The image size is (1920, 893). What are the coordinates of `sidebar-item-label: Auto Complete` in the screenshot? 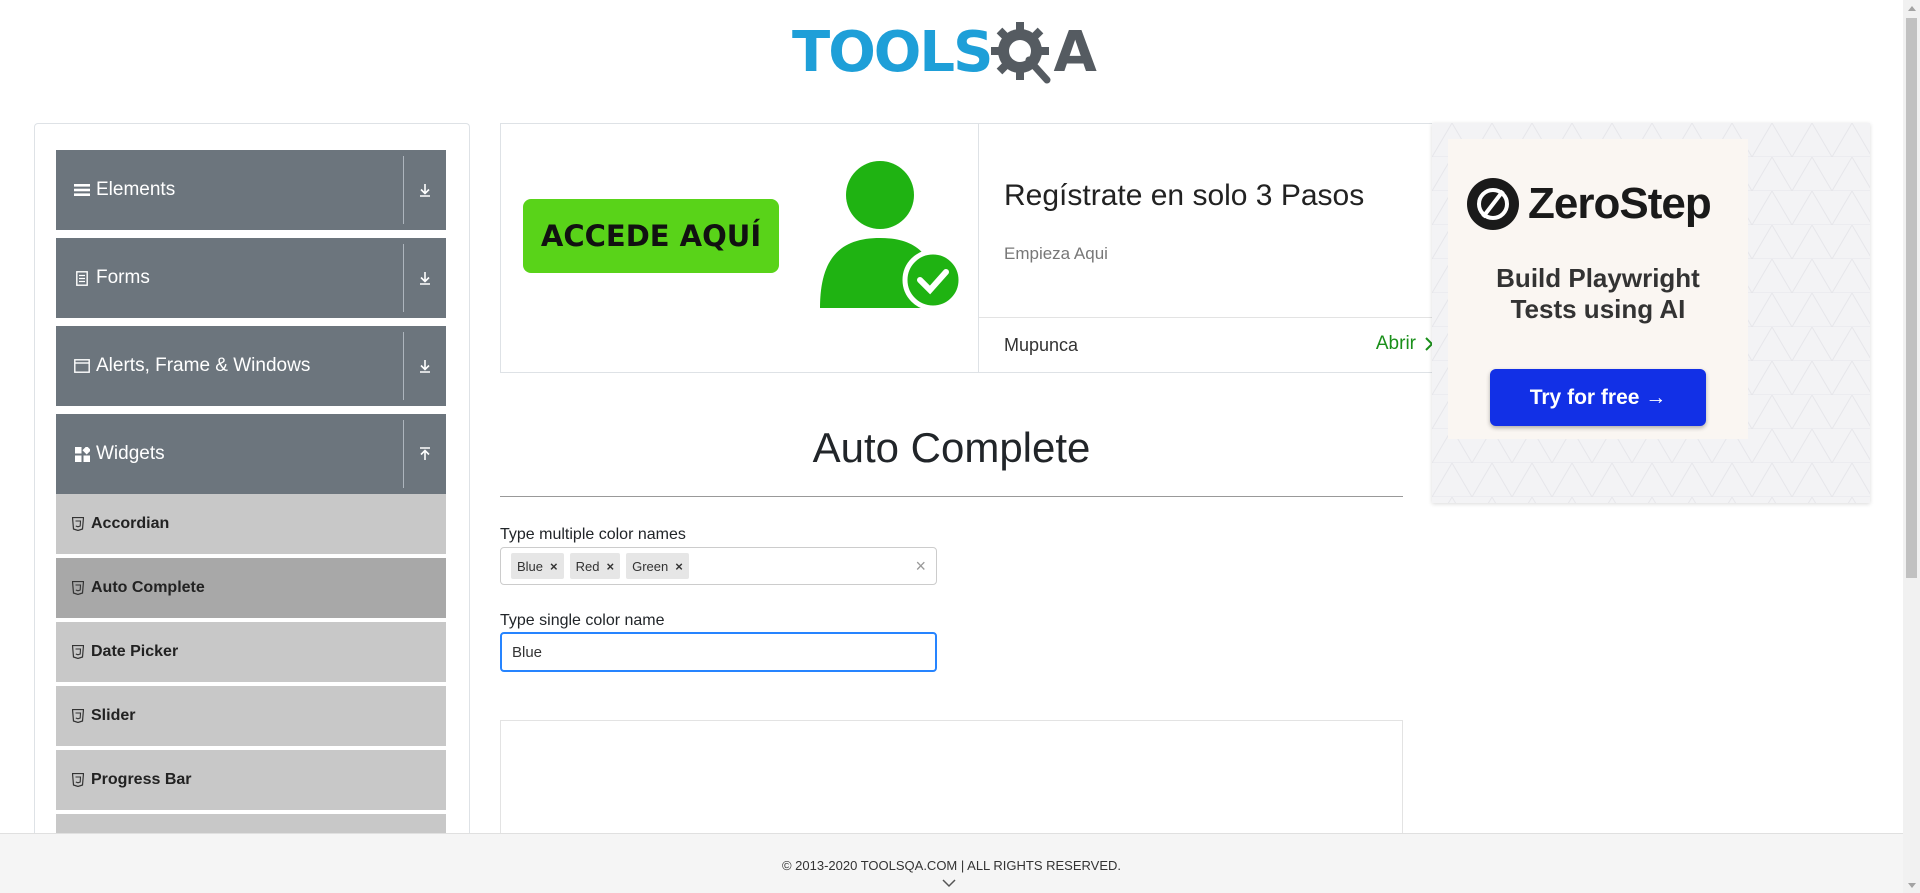 It's located at (148, 587).